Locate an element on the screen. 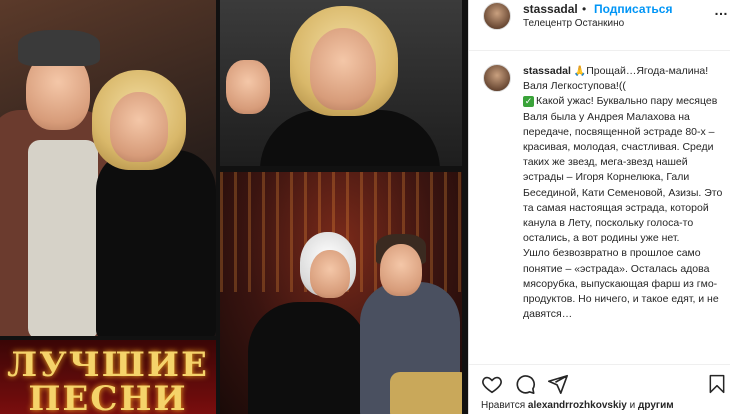 The width and height of the screenshot is (730, 415). heart-icon is located at coordinates (492, 384).